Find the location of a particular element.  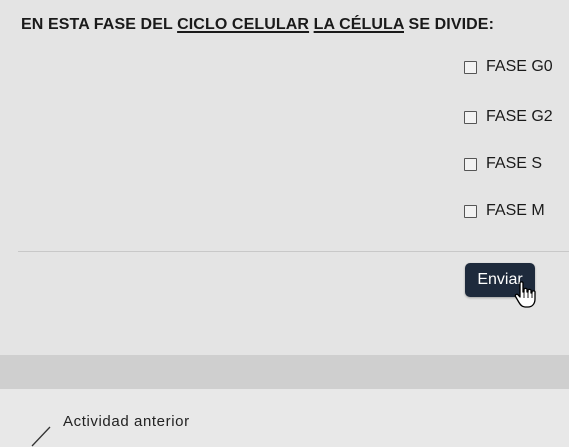

divider is located at coordinates (293, 251).